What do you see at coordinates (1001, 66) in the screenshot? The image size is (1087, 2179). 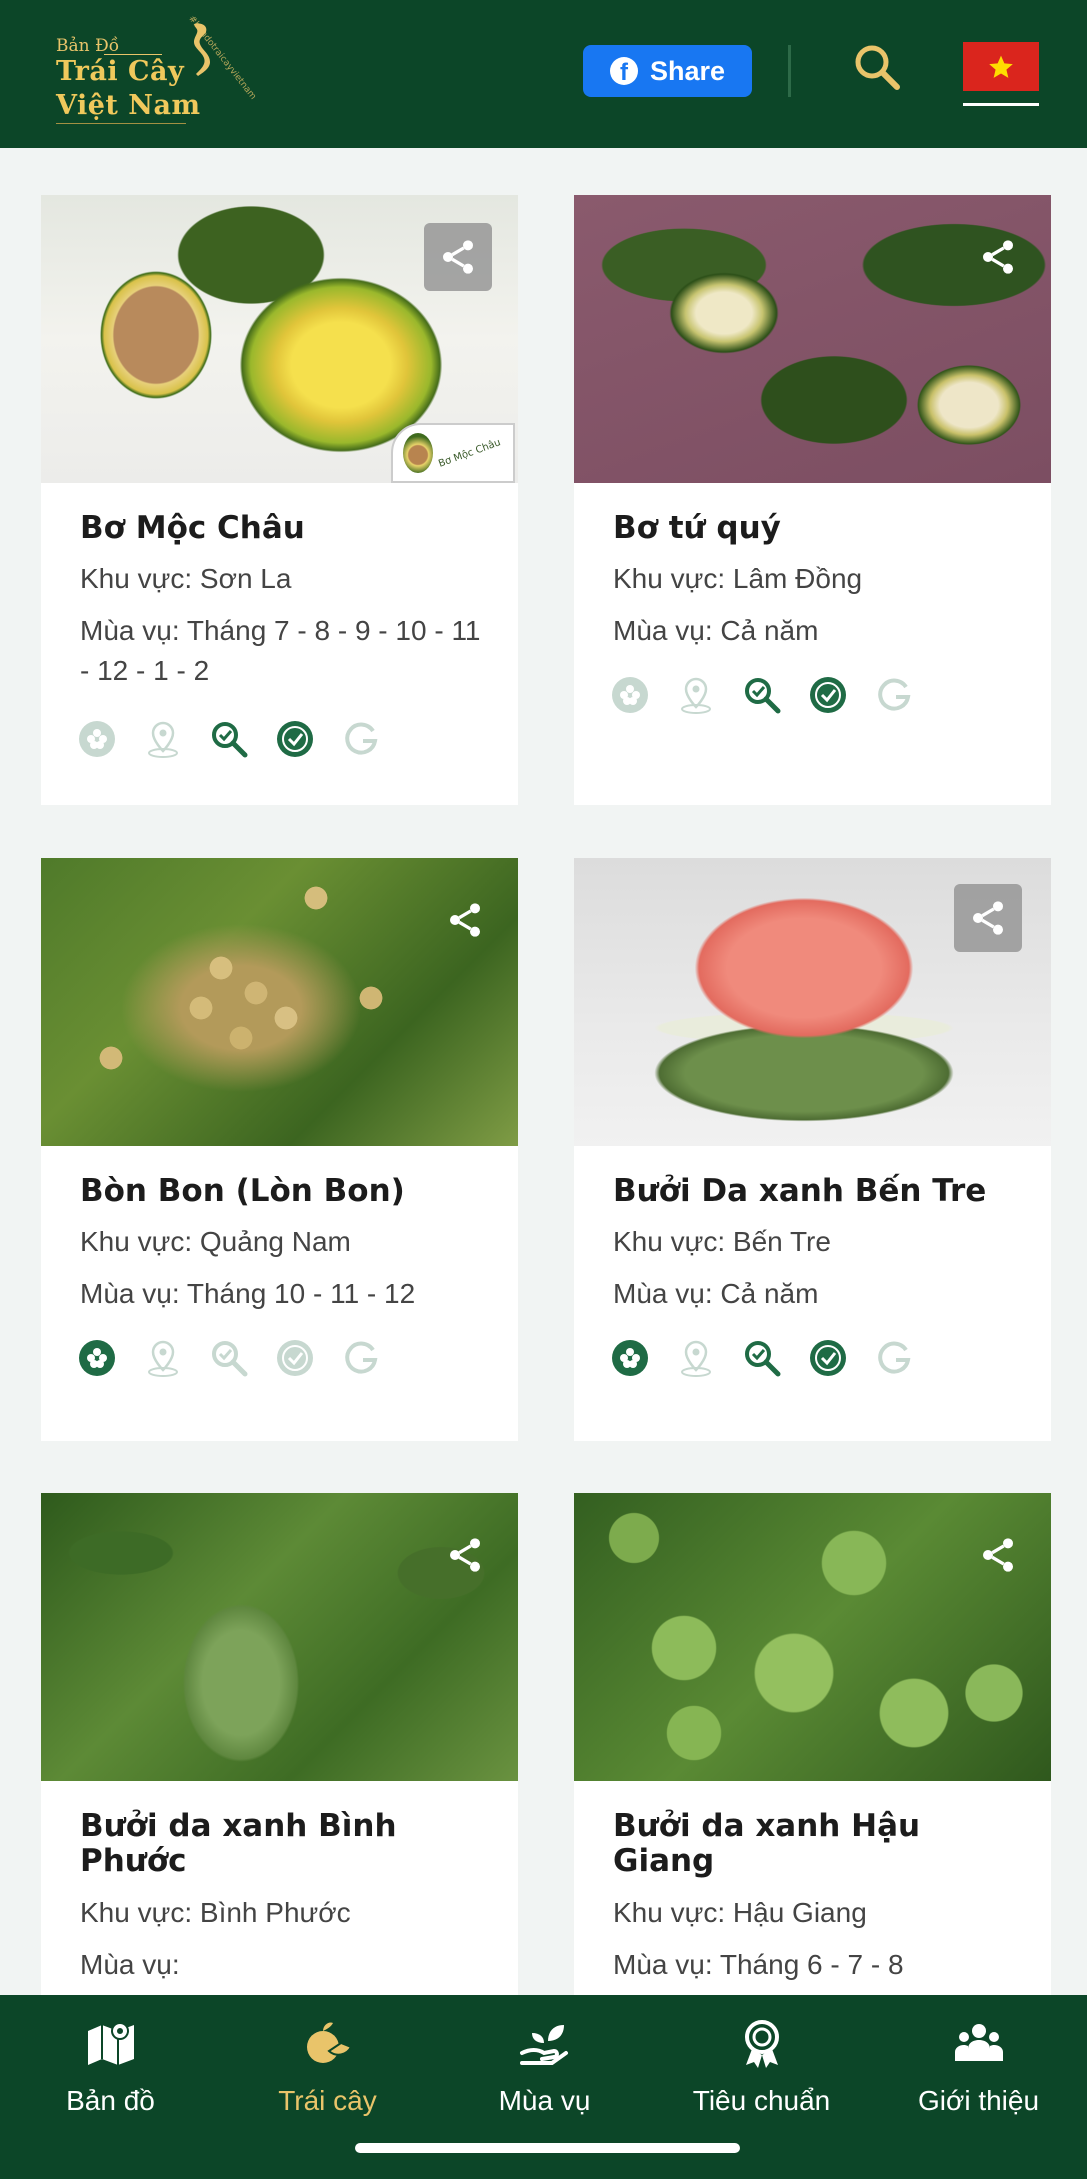 I see `language-flag-button` at bounding box center [1001, 66].